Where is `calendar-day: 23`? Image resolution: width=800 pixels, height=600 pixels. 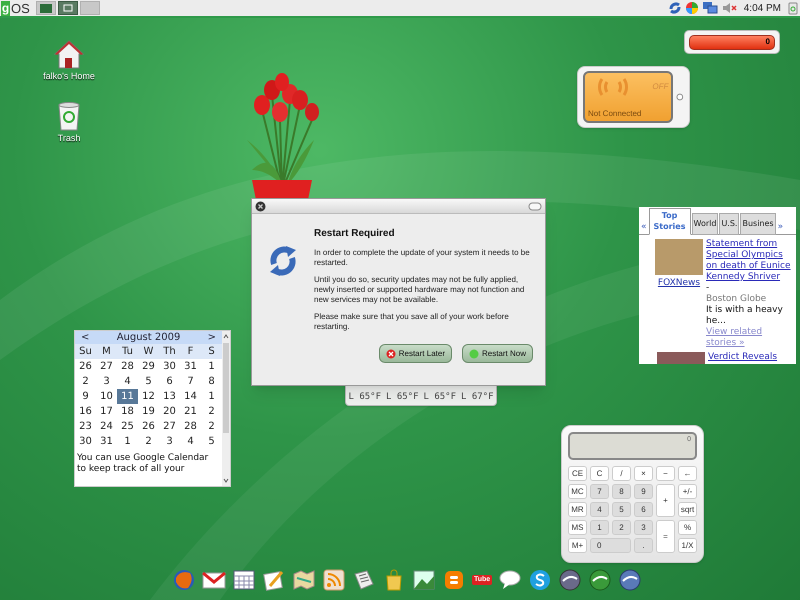
calendar-day: 23 is located at coordinates (85, 426).